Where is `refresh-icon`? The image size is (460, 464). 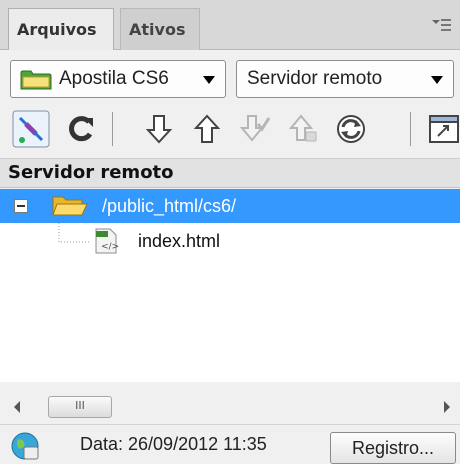
refresh-icon is located at coordinates (81, 129).